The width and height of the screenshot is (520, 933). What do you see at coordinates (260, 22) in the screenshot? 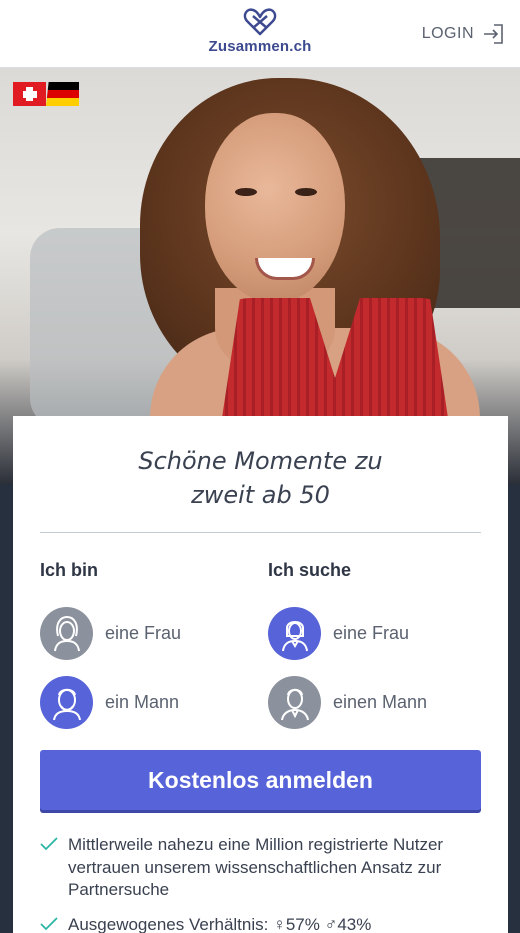
I see `heart-infinity-icon` at bounding box center [260, 22].